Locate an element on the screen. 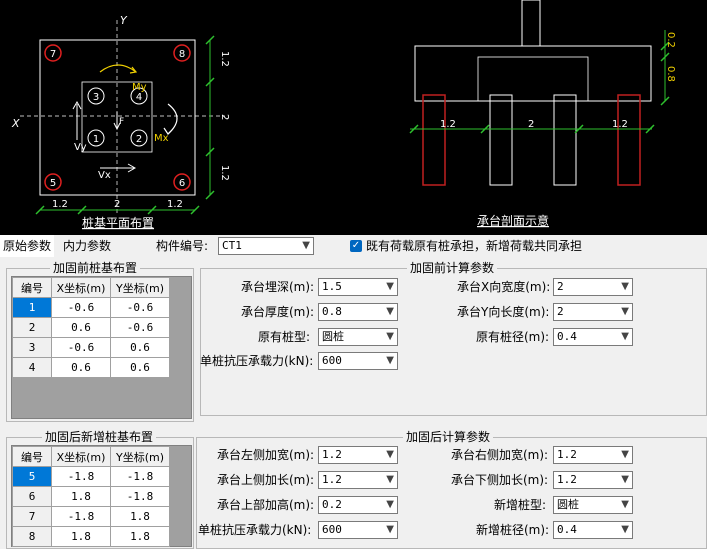 The image size is (707, 549). plan-dim-bottom-mid: 2 is located at coordinates (117, 204).